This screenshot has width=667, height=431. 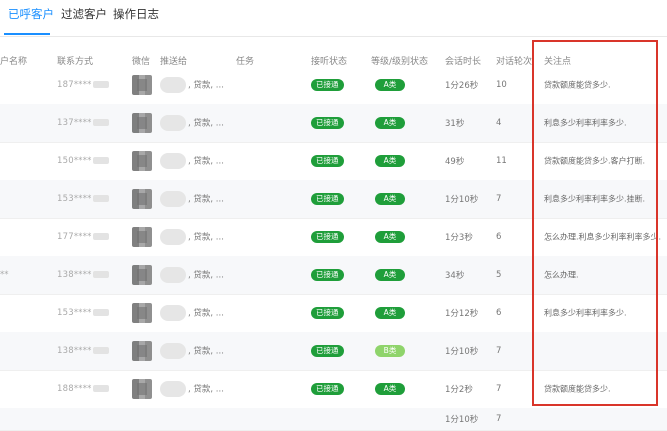 What do you see at coordinates (561, 275) in the screenshot?
I see `focus-point: 怎么办理.` at bounding box center [561, 275].